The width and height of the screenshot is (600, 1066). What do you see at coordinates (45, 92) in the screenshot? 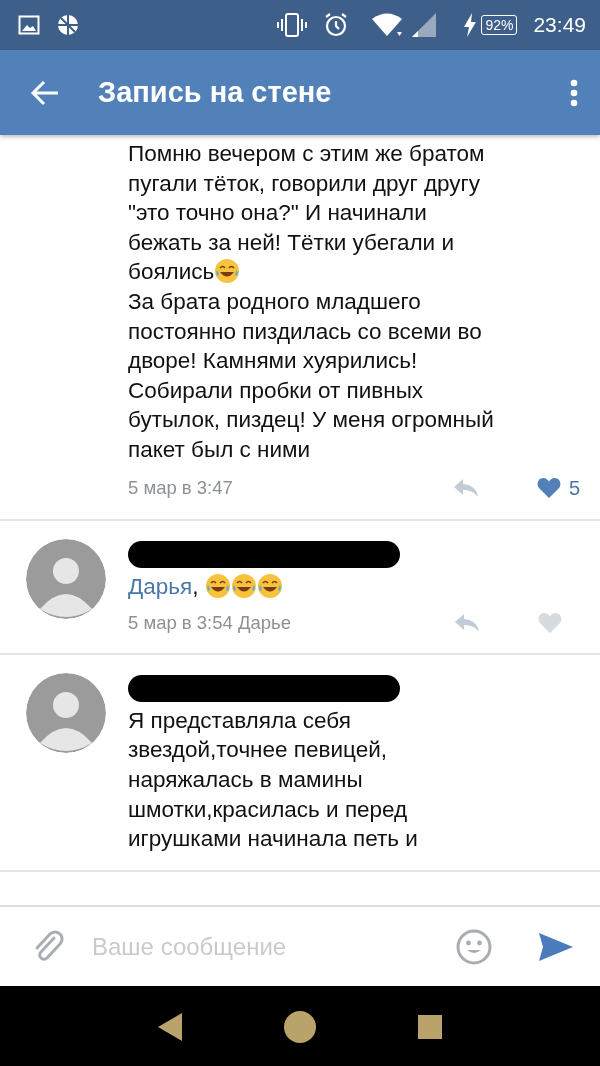
I see `back-arrow-icon` at bounding box center [45, 92].